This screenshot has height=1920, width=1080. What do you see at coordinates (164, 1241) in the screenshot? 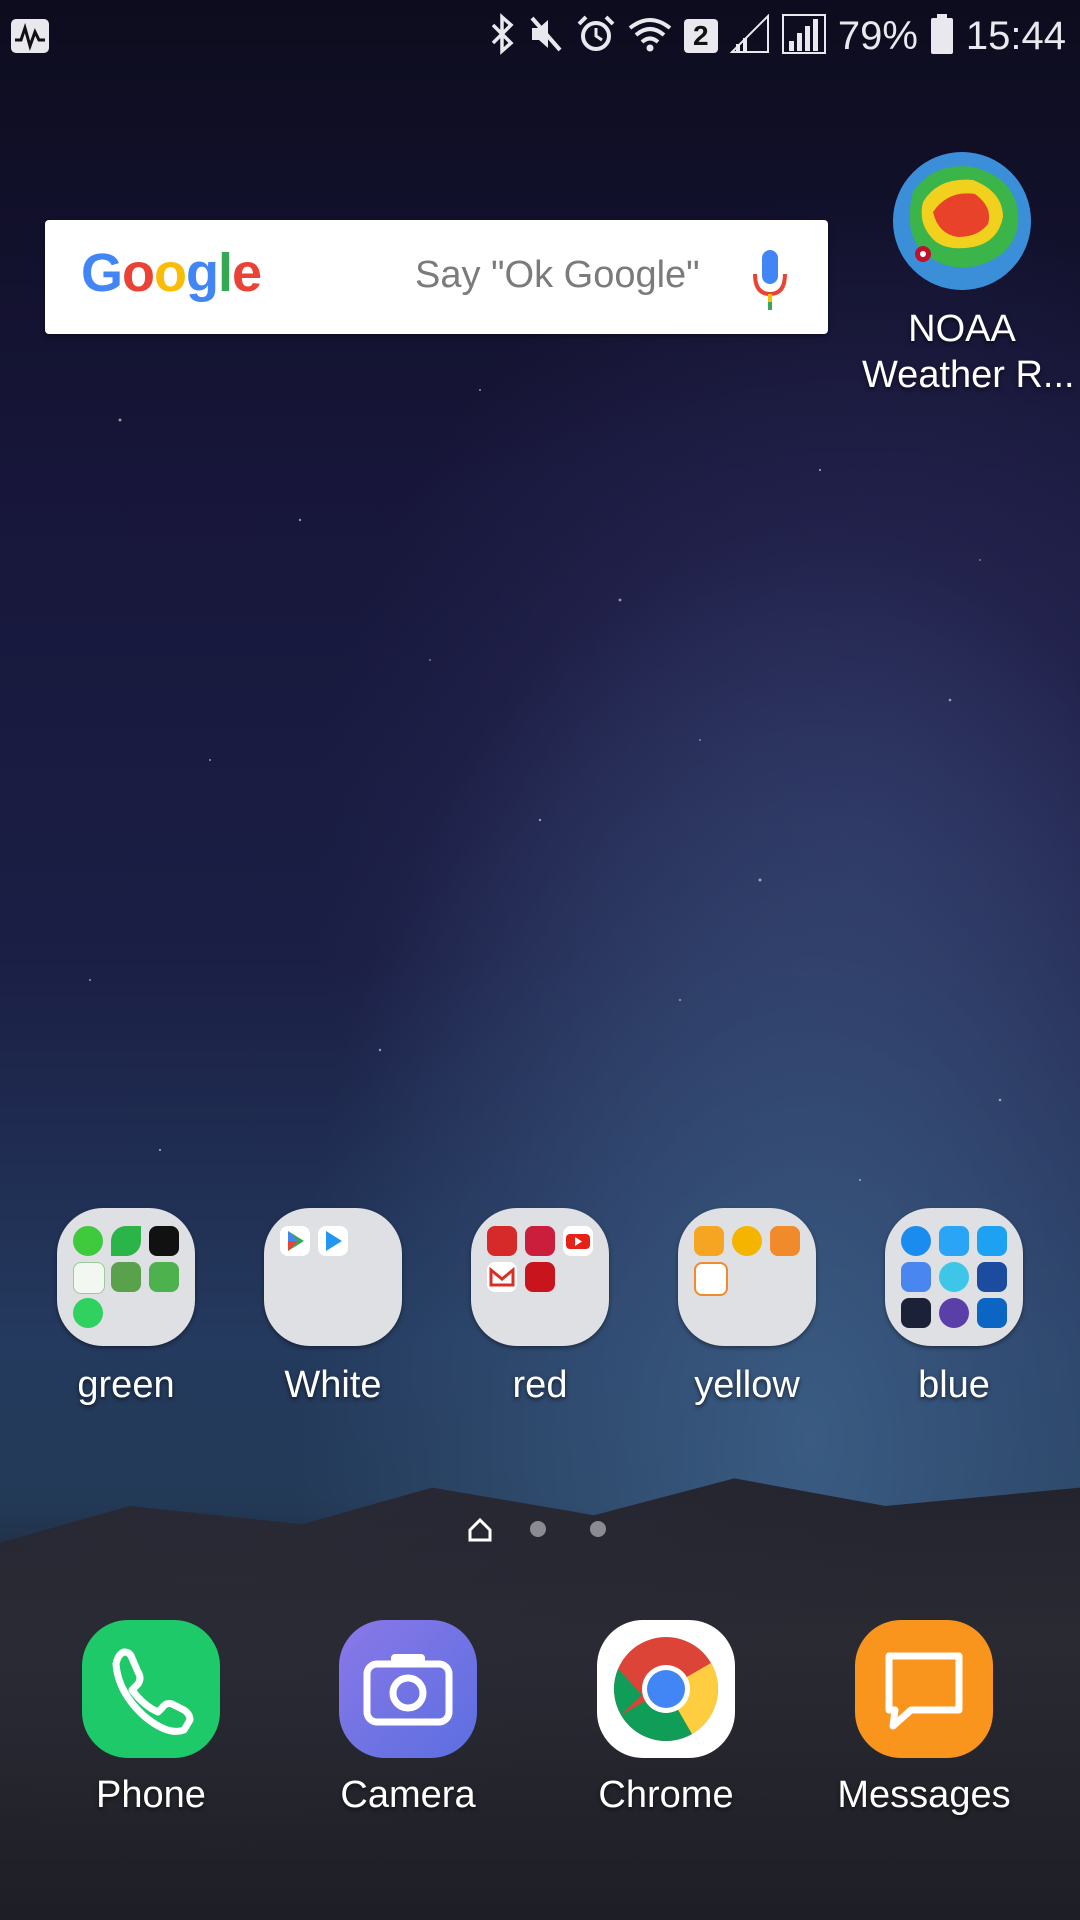
I see `bike-app-icon` at bounding box center [164, 1241].